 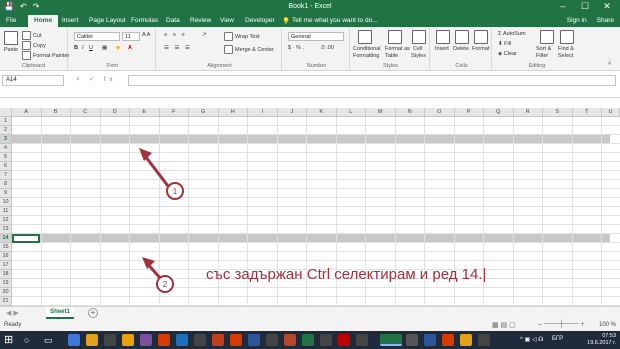 What do you see at coordinates (93, 313) in the screenshot?
I see `add-sheet-icon: +` at bounding box center [93, 313].